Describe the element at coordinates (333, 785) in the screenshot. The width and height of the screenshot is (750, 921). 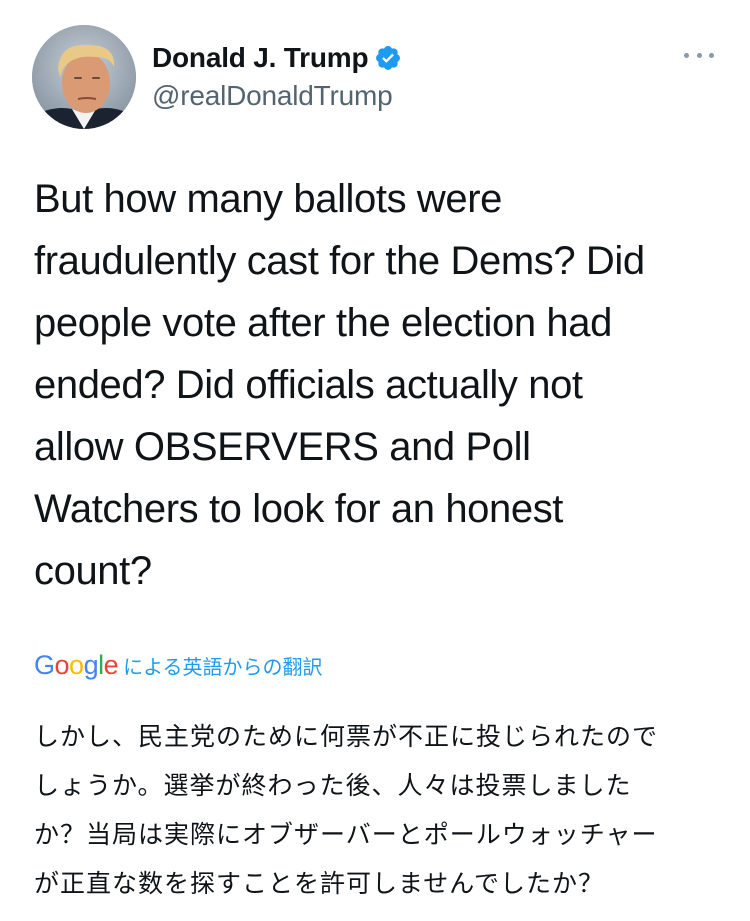
I see `translated-line: しょうか。選挙が終わった後、人々は投票しました` at that location.